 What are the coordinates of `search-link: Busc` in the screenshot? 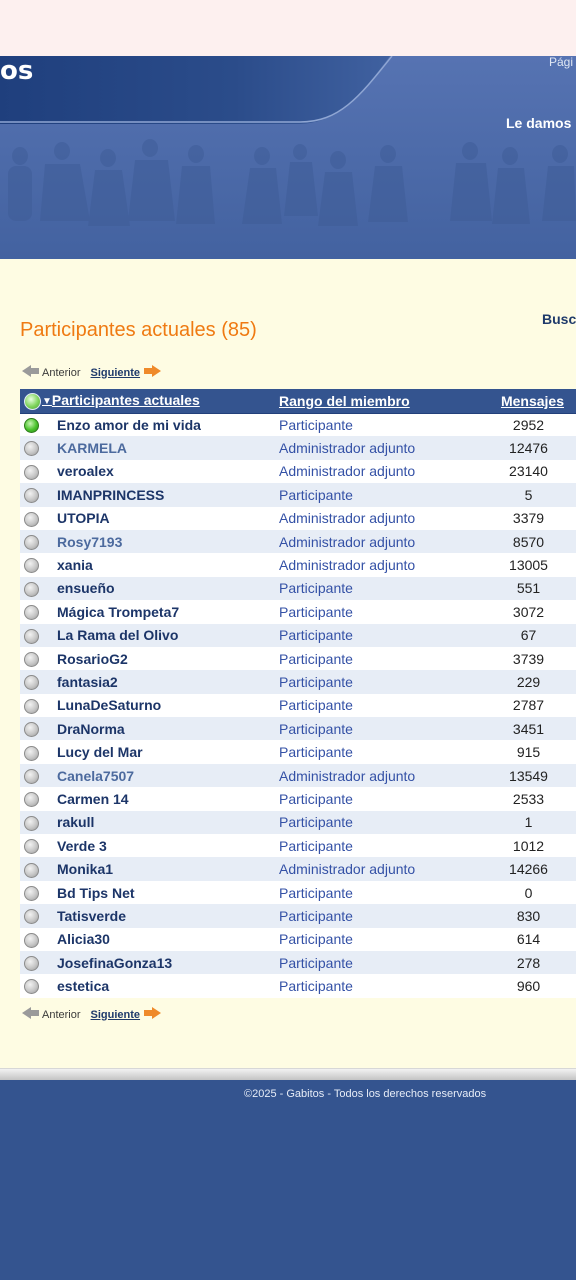 It's located at (559, 319).